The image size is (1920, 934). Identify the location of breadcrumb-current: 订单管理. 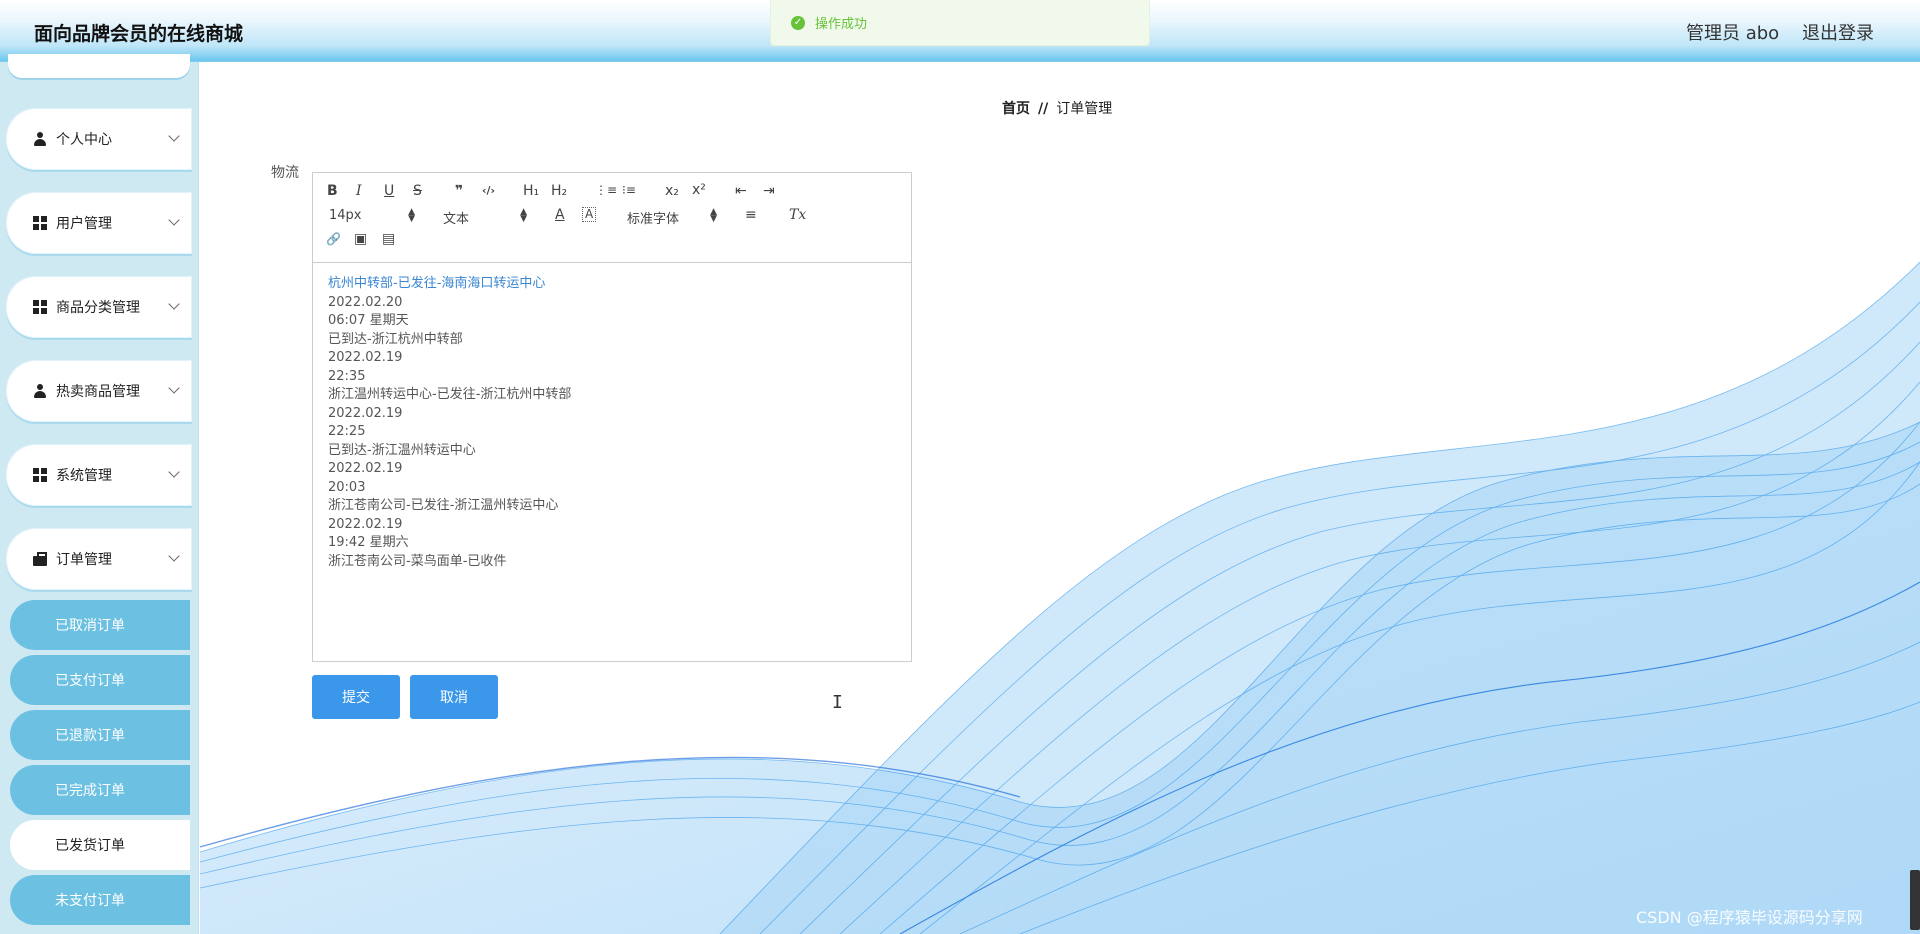
(1084, 109).